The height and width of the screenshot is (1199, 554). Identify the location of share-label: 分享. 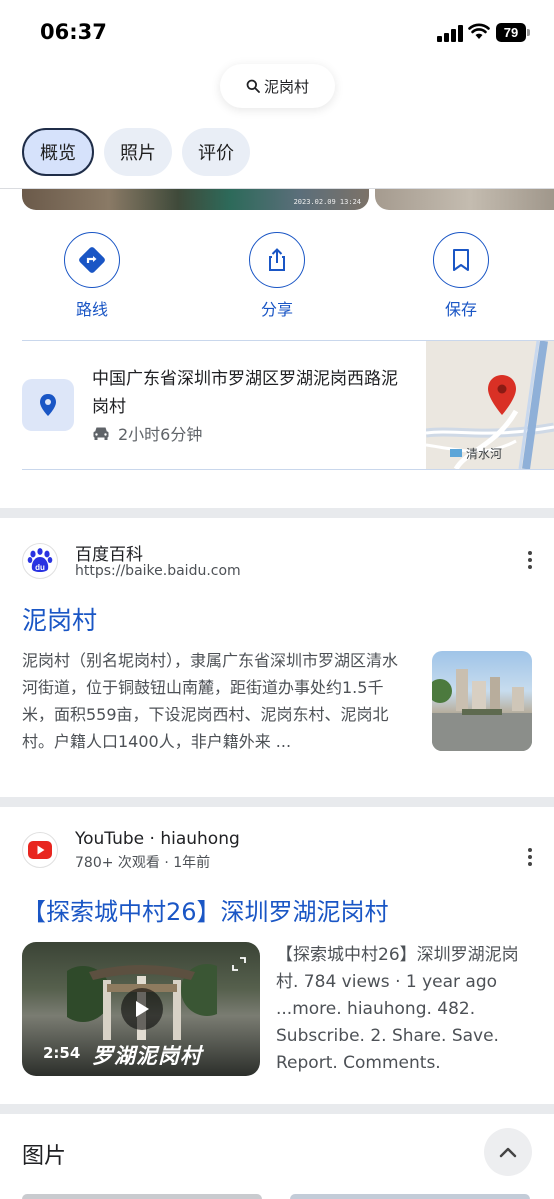
(276, 309).